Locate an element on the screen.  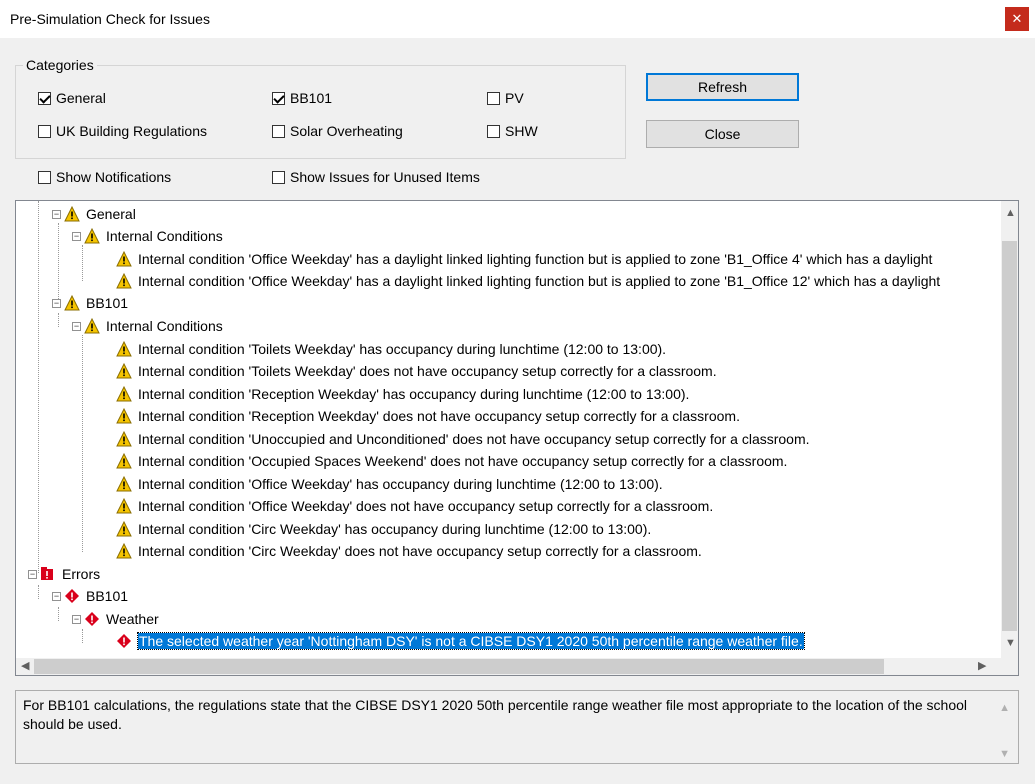
close-button: Close is located at coordinates (722, 134).